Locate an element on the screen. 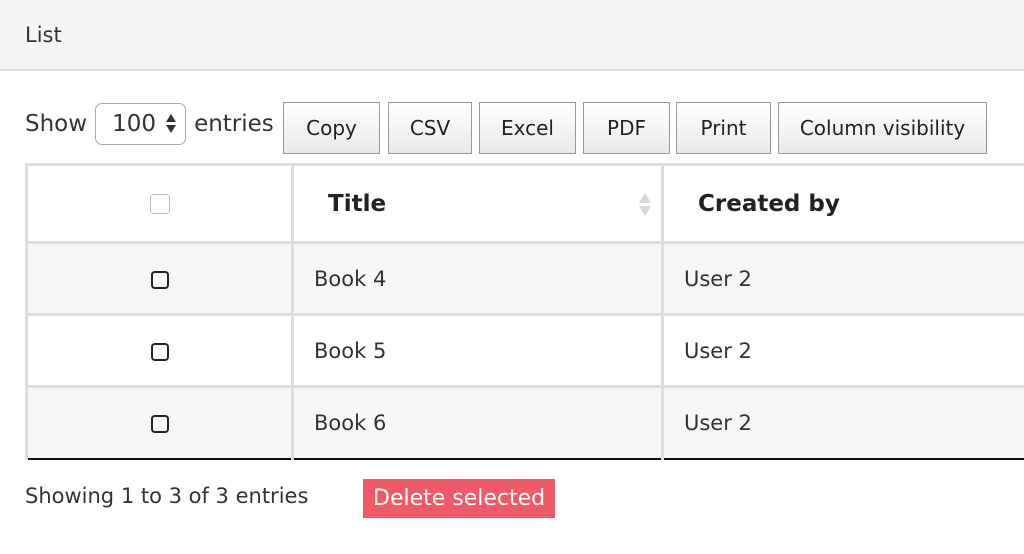 The width and height of the screenshot is (1024, 554). sort-icon is located at coordinates (645, 206).